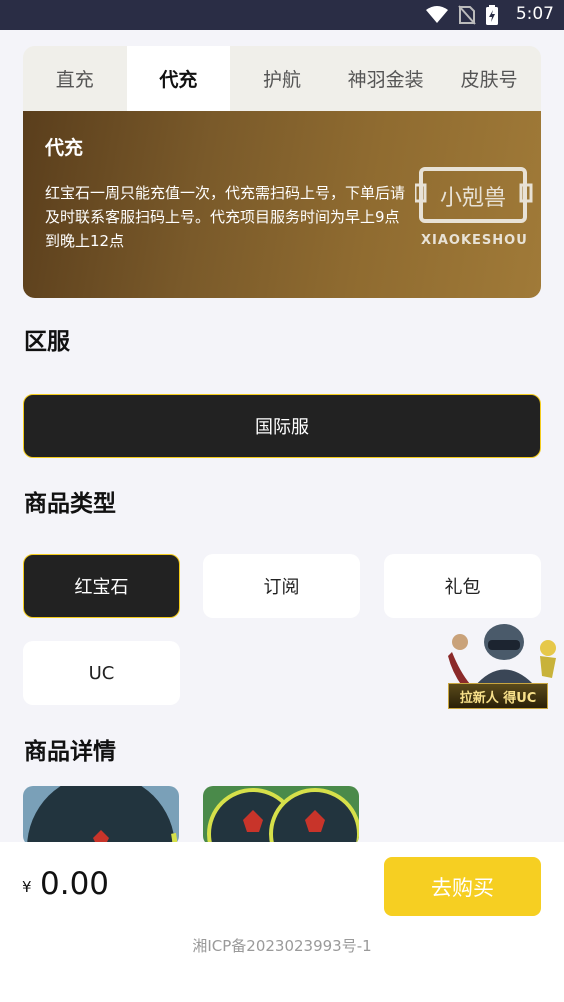  What do you see at coordinates (27, 887) in the screenshot?
I see `currency-symbol: ¥` at bounding box center [27, 887].